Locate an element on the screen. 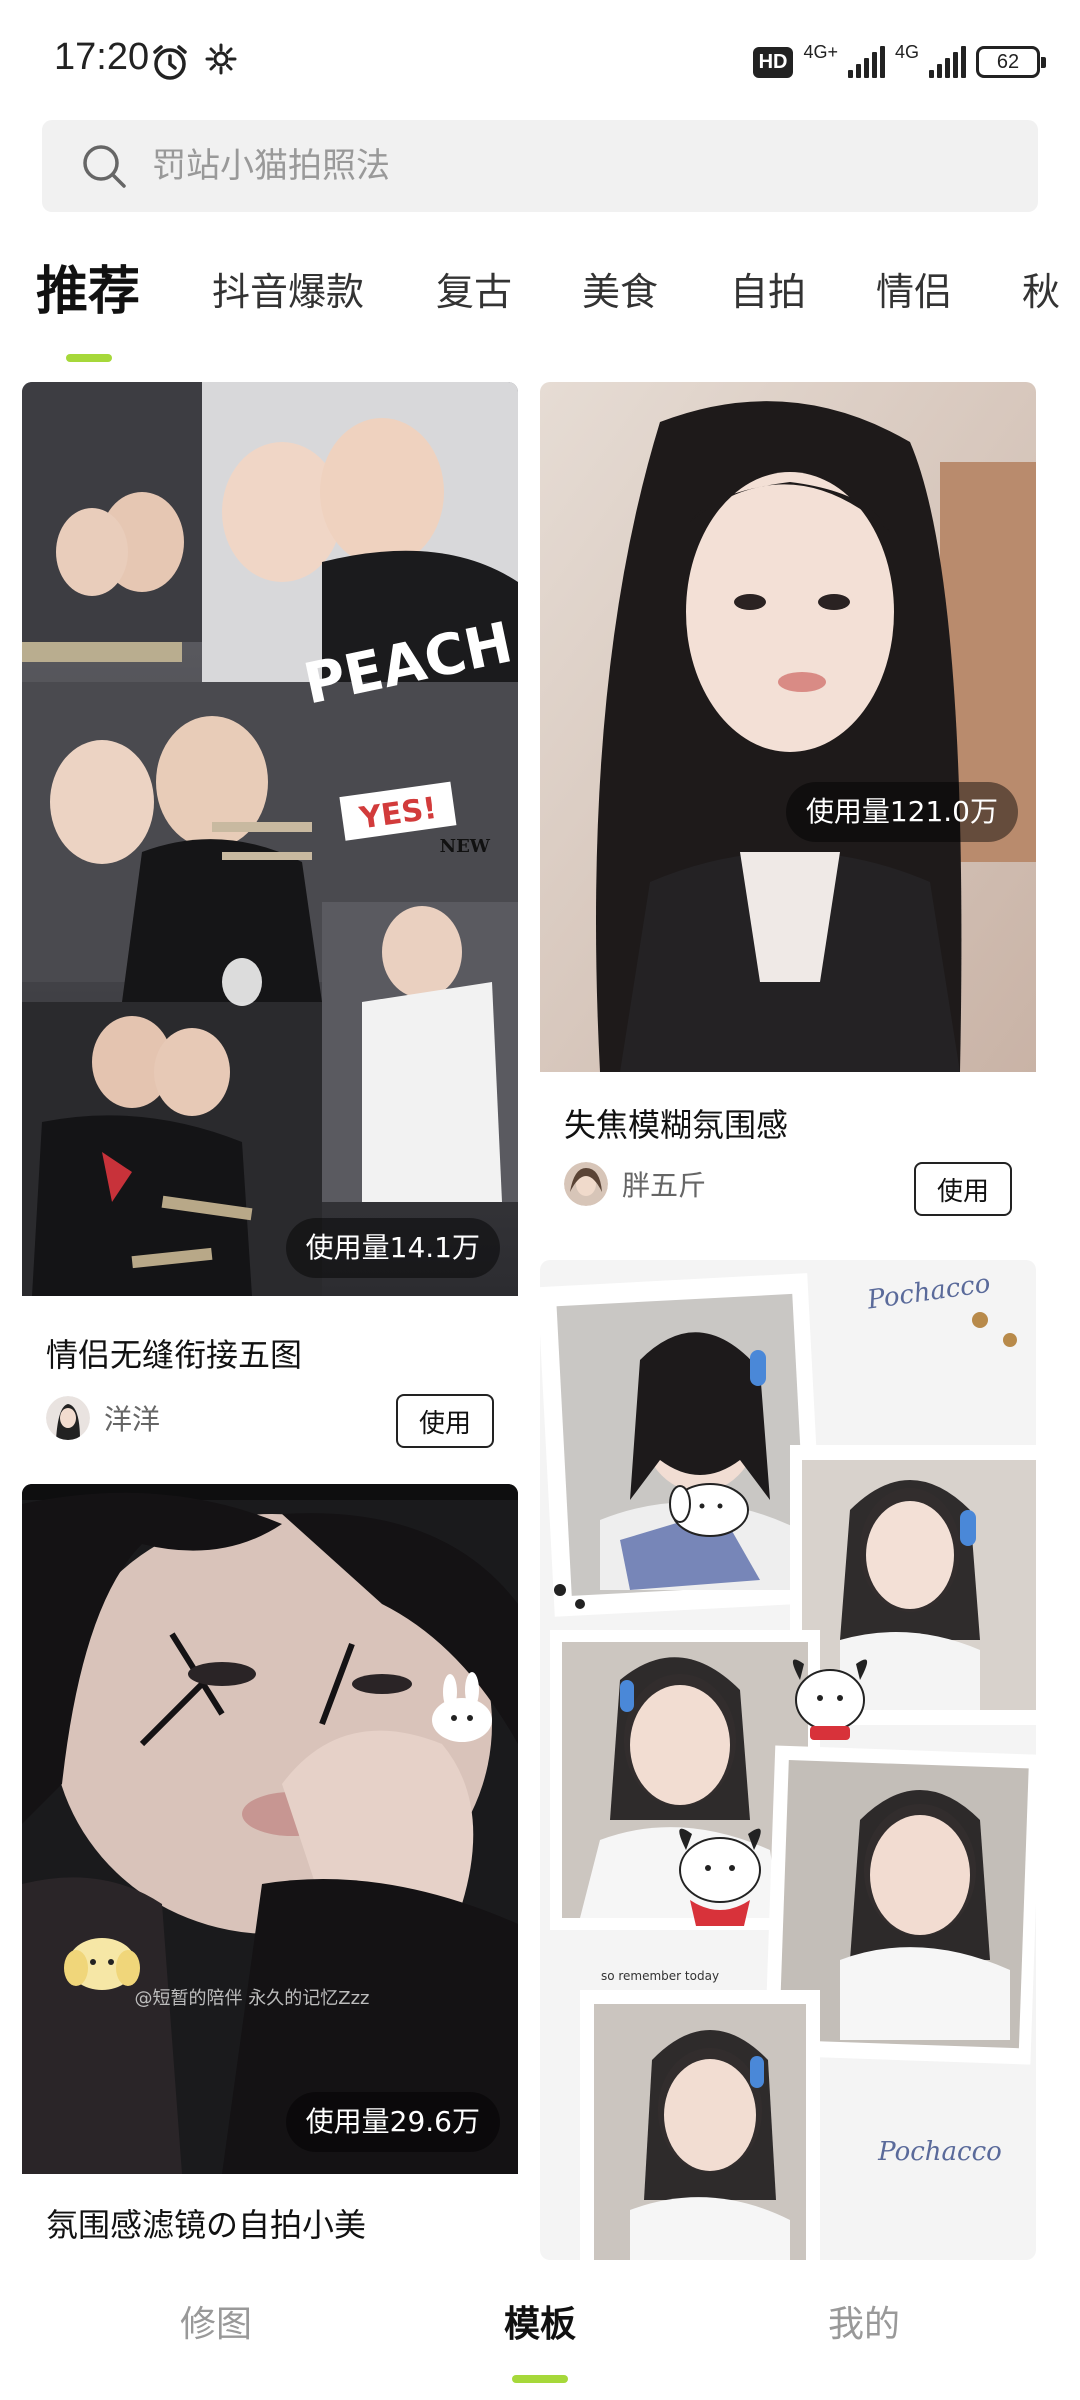 The image size is (1080, 2400). tab-indicator is located at coordinates (89, 358).